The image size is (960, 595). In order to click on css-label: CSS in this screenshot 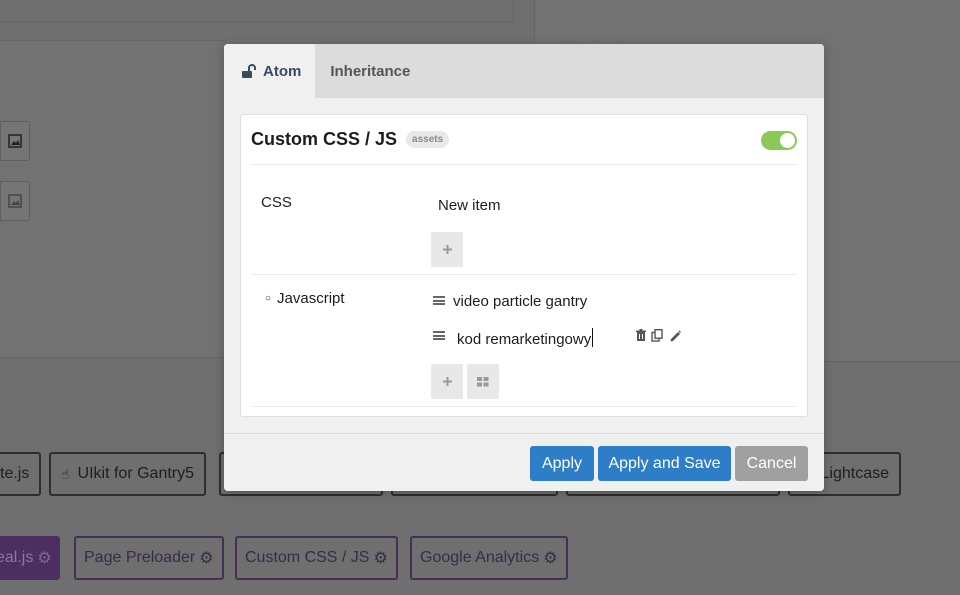, I will do `click(276, 202)`.